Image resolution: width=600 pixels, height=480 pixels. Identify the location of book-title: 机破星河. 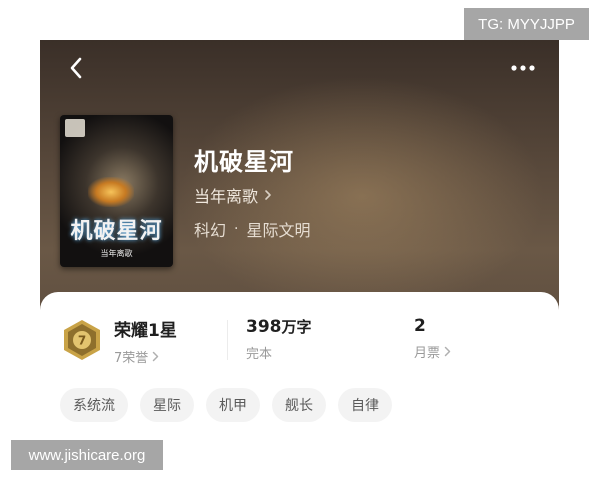
(244, 162).